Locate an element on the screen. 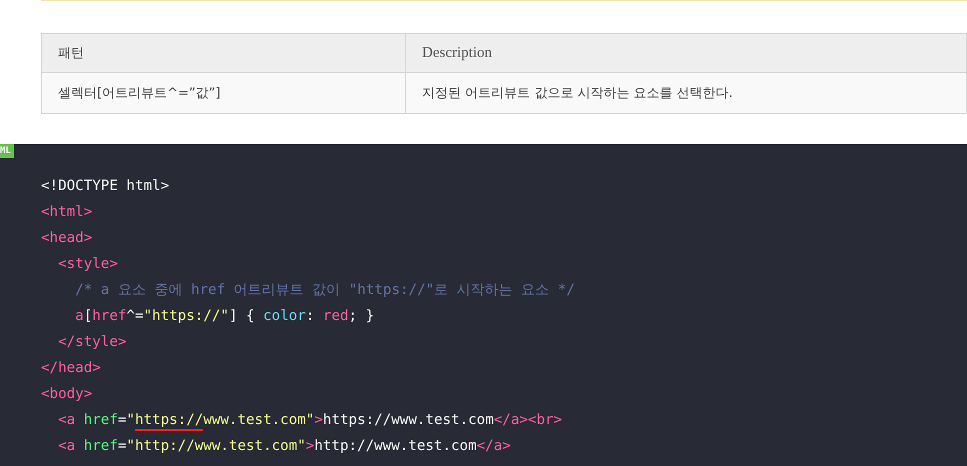  code-line: <head> is located at coordinates (66, 238).